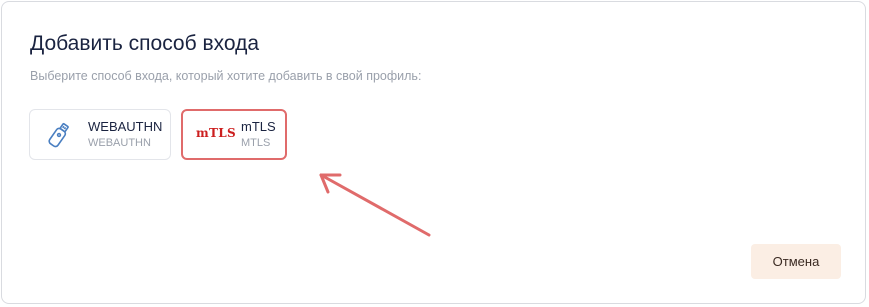 The width and height of the screenshot is (869, 307). What do you see at coordinates (258, 126) in the screenshot?
I see `method-name: mTLS` at bounding box center [258, 126].